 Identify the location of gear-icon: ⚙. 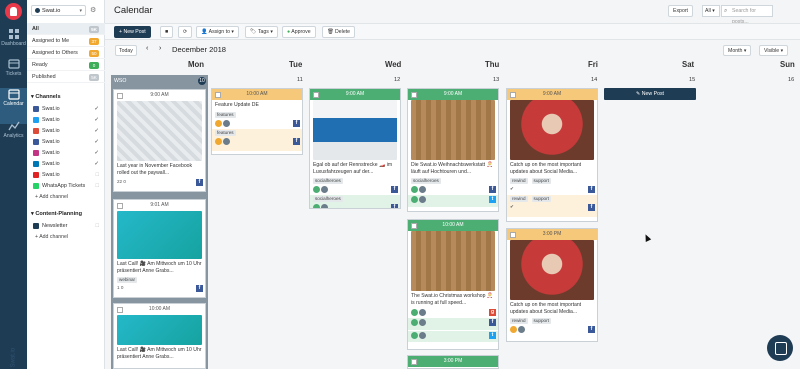
(93, 10).